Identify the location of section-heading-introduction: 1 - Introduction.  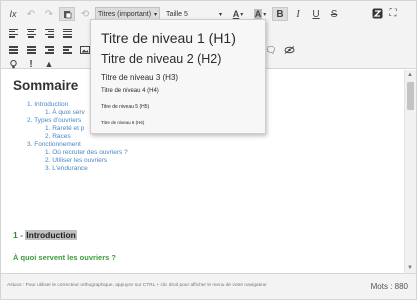
(45, 235).